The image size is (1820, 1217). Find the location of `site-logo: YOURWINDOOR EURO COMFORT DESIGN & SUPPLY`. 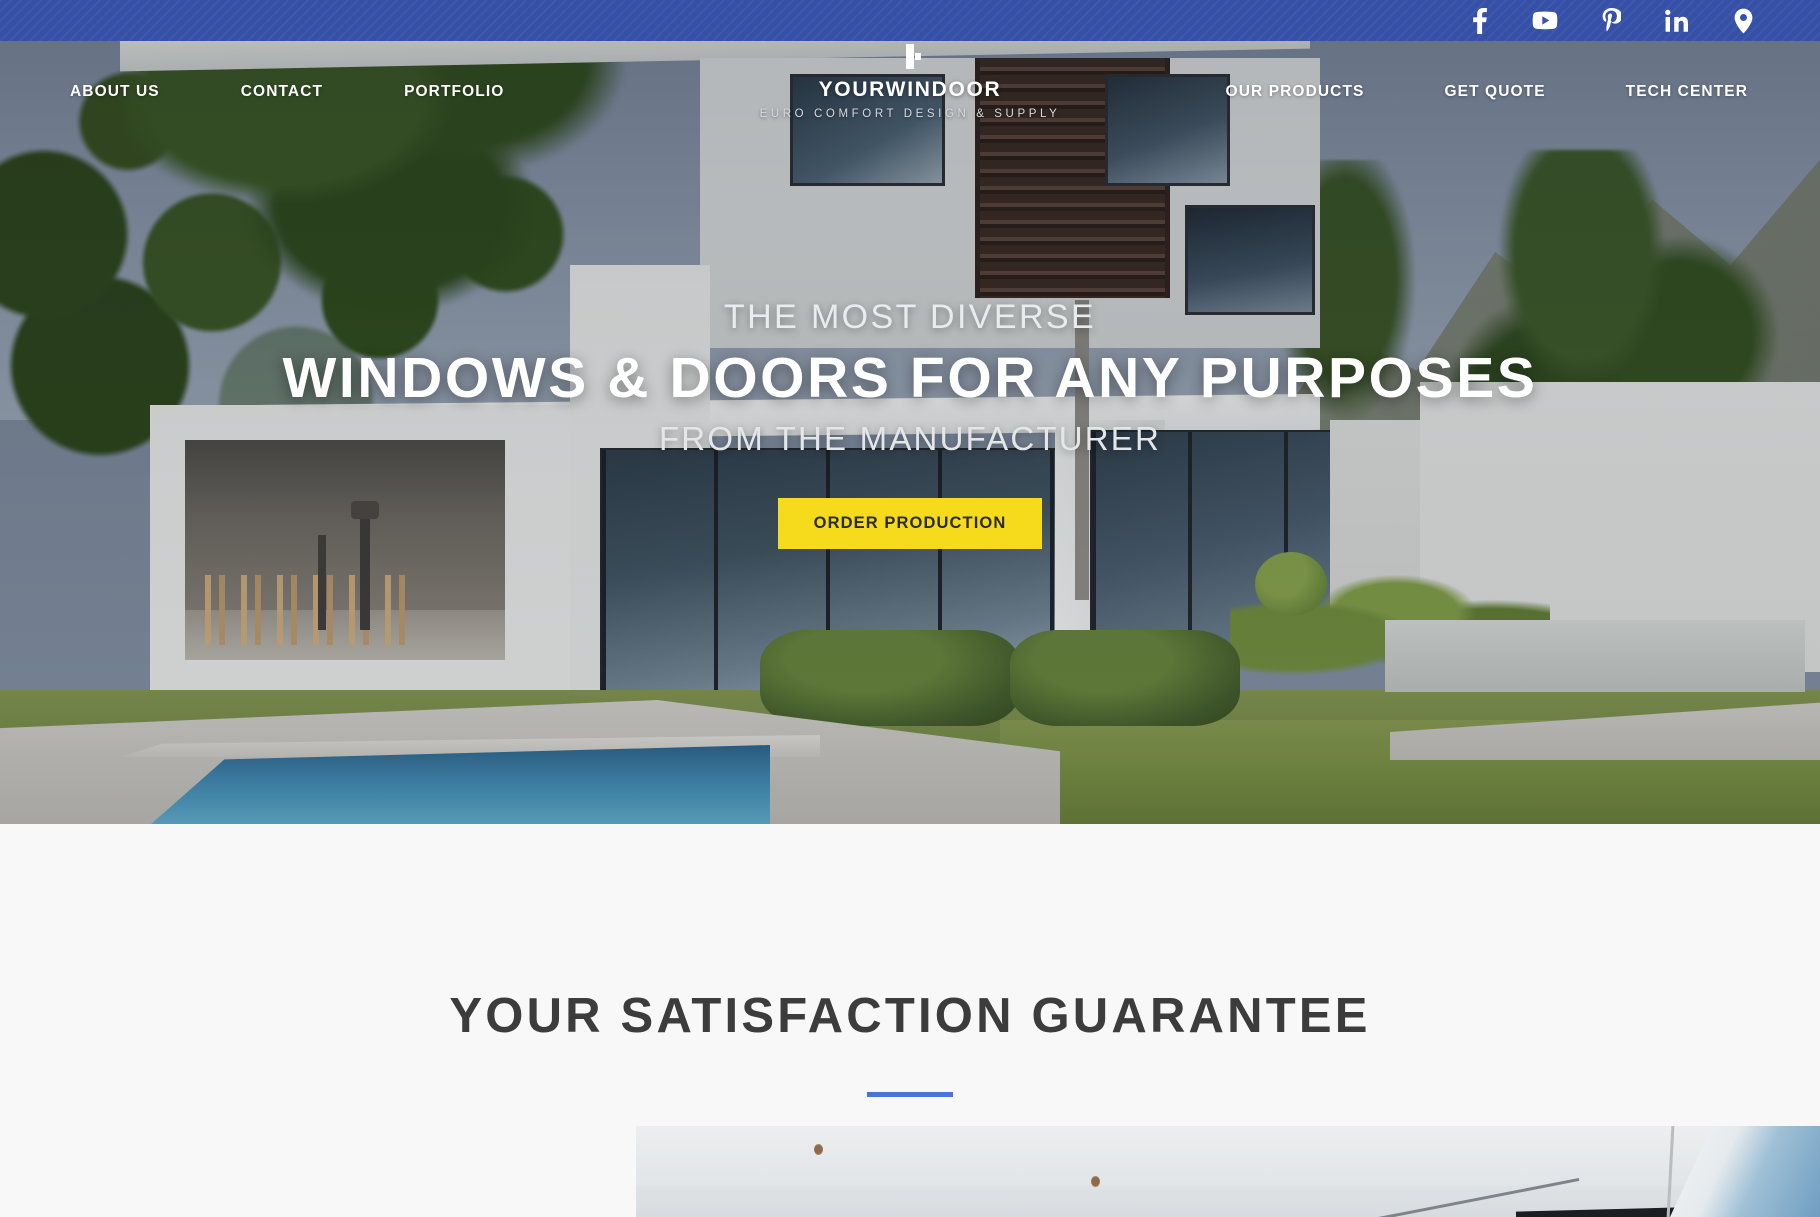

site-logo: YOURWINDOOR EURO COMFORT DESIGN & SUPPLY is located at coordinates (910, 82).